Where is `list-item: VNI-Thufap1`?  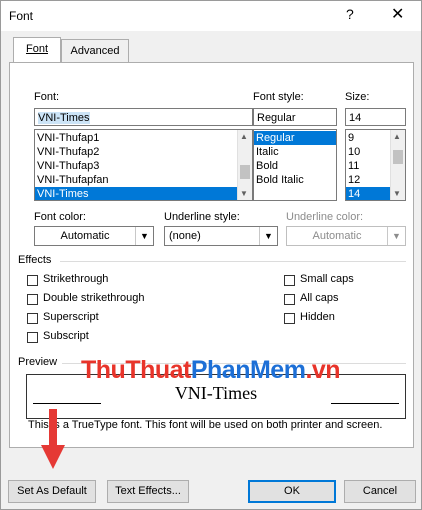 list-item: VNI-Thufap1 is located at coordinates (143, 138).